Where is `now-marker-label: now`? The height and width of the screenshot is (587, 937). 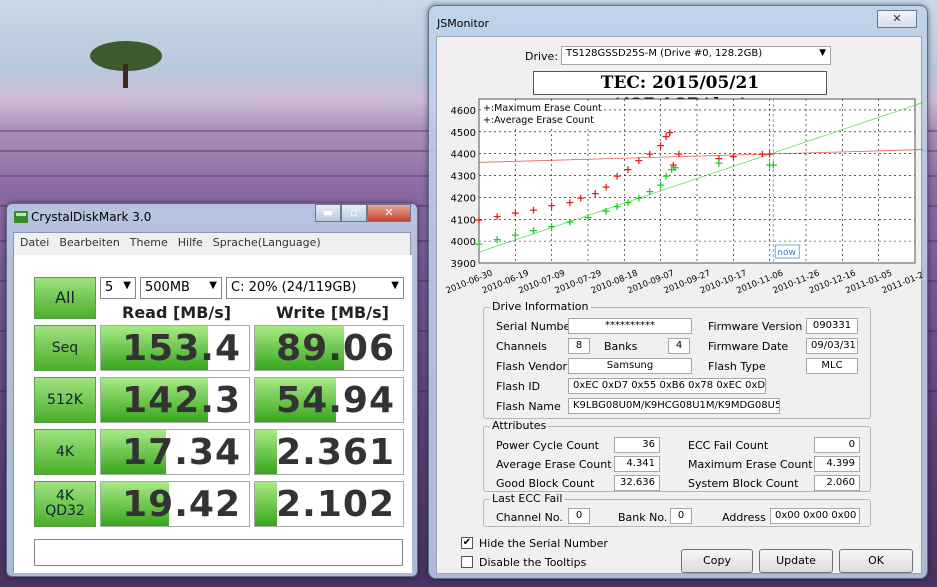 now-marker-label: now is located at coordinates (786, 253).